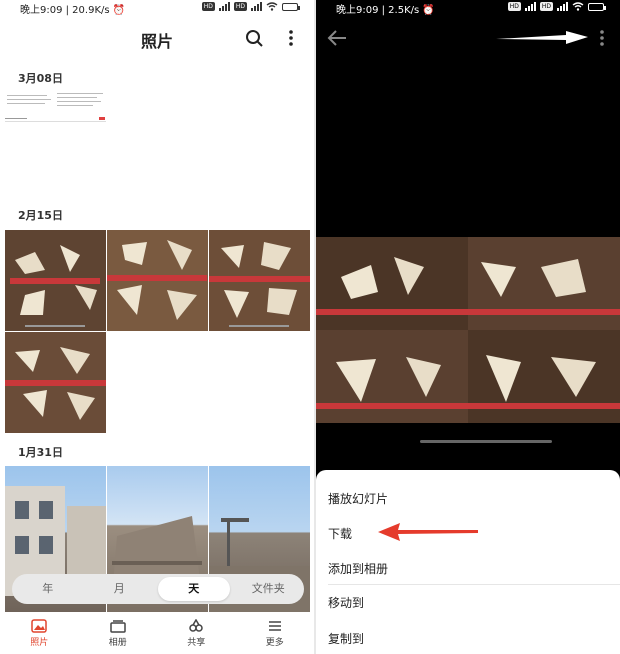  Describe the element at coordinates (274, 625) in the screenshot. I see `menu-icon` at that location.